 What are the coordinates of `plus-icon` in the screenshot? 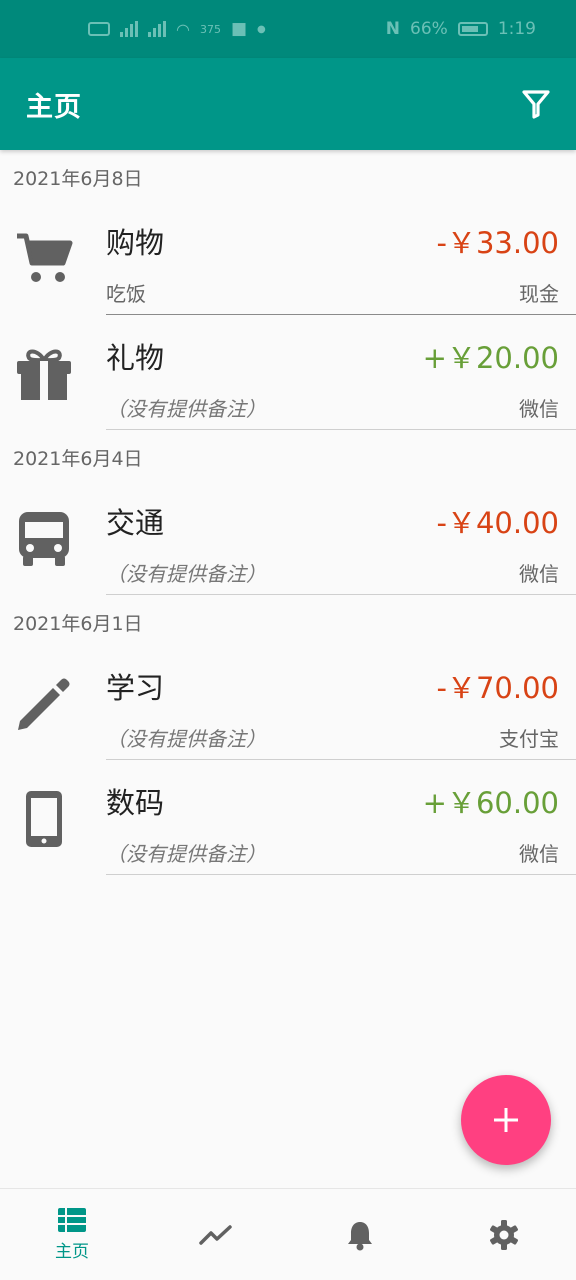 It's located at (506, 1120).